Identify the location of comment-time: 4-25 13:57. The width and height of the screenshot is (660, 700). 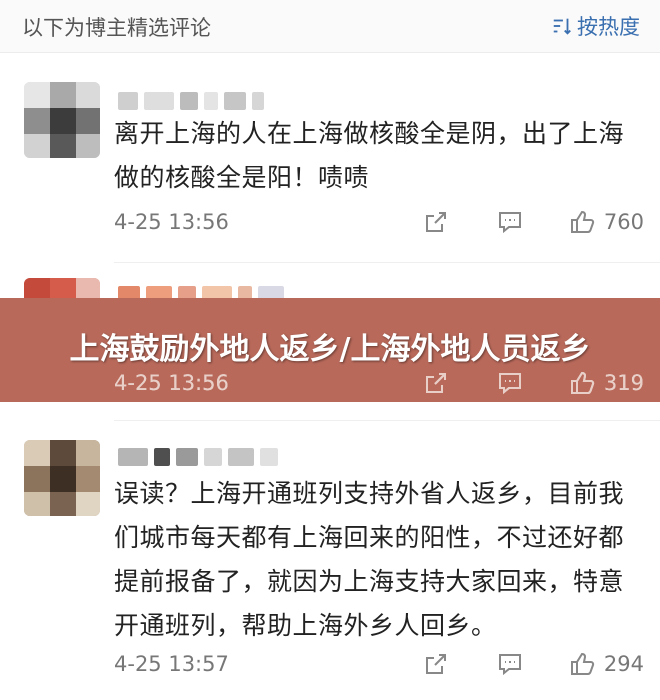
(171, 664).